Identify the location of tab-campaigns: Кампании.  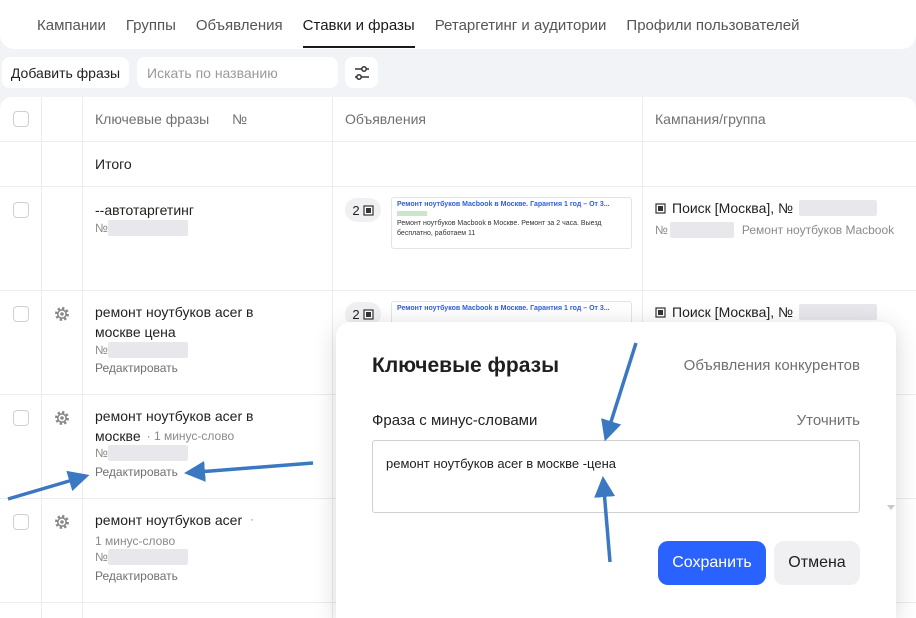
(71, 24).